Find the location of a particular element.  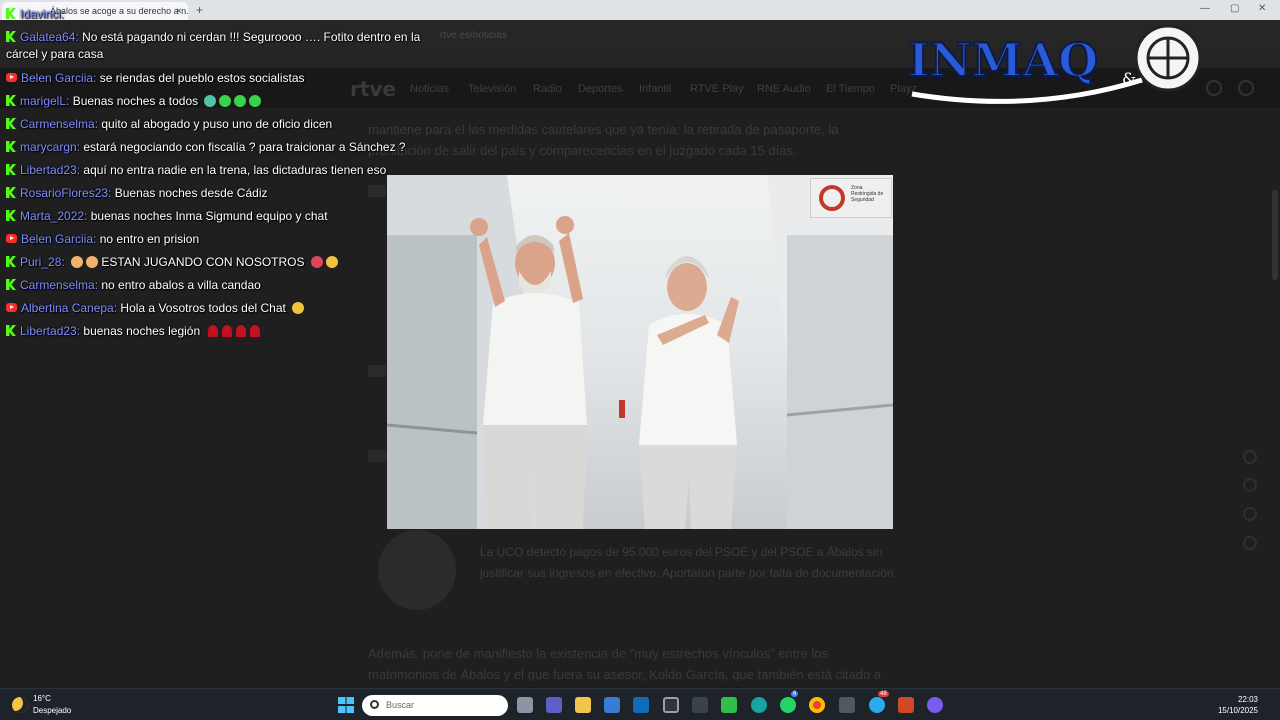

copilot-icon is located at coordinates (671, 705).